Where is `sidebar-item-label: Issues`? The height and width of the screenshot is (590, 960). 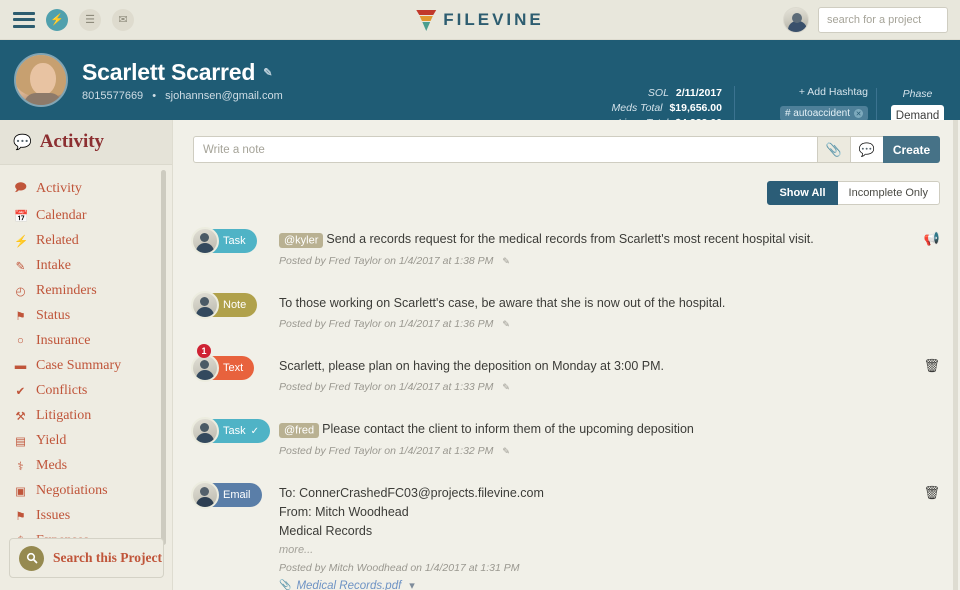
sidebar-item-label: Issues is located at coordinates (53, 515).